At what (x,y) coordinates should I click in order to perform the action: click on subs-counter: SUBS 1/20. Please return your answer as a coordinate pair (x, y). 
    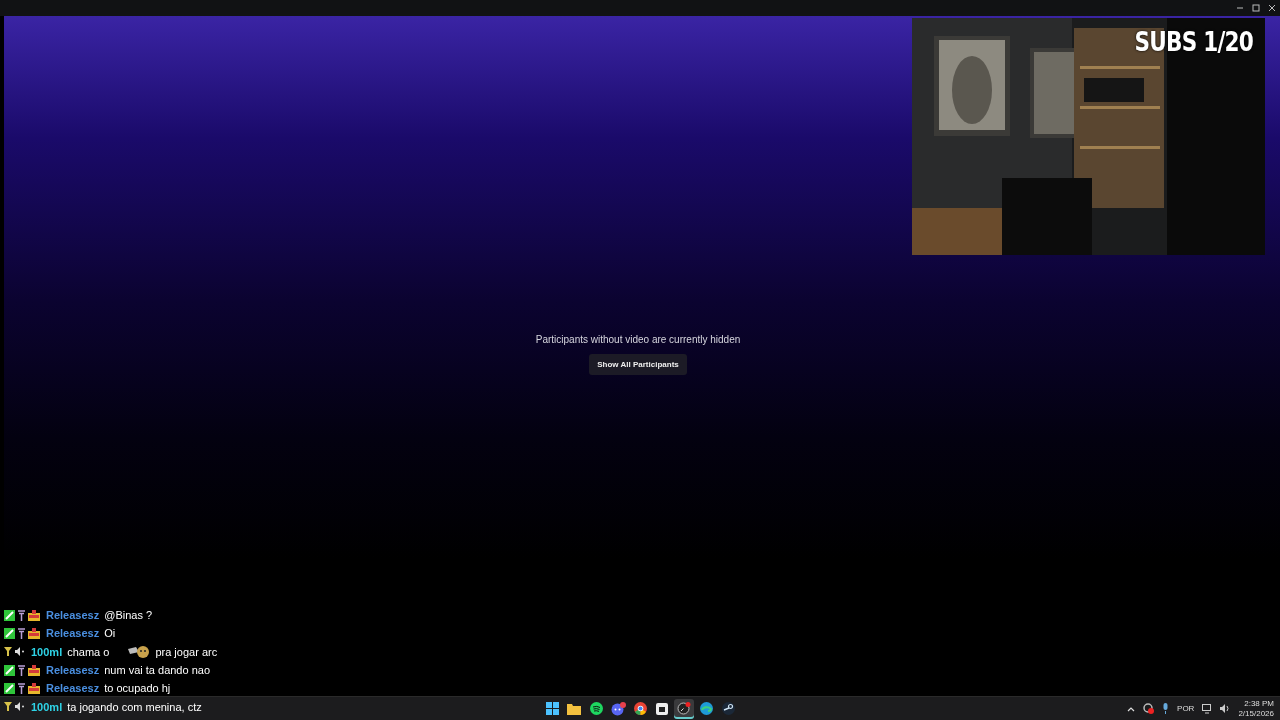
    Looking at the image, I should click on (1193, 41).